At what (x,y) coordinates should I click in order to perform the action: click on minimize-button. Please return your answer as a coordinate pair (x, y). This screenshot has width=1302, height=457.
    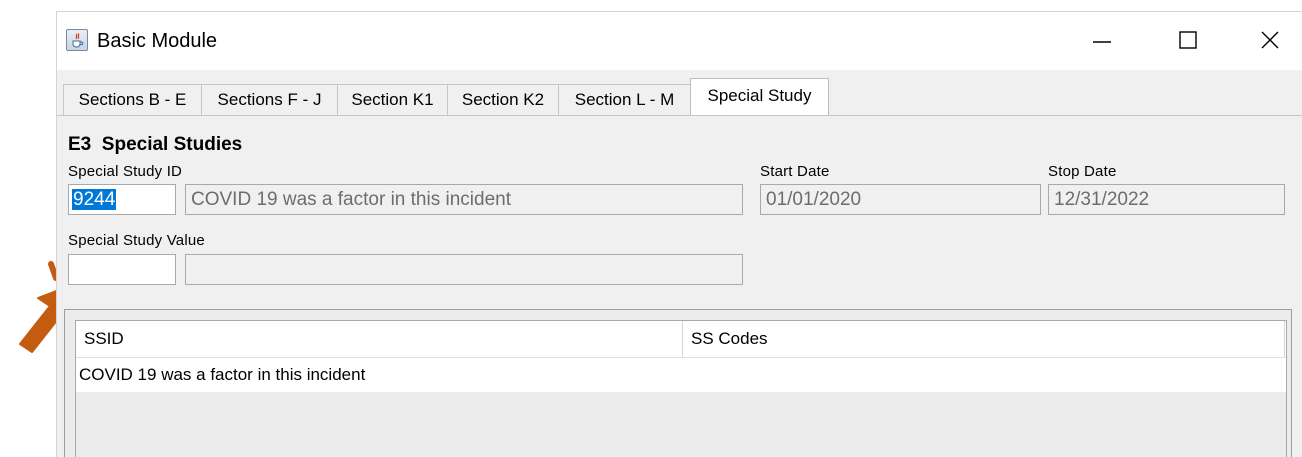
    Looking at the image, I should click on (1102, 40).